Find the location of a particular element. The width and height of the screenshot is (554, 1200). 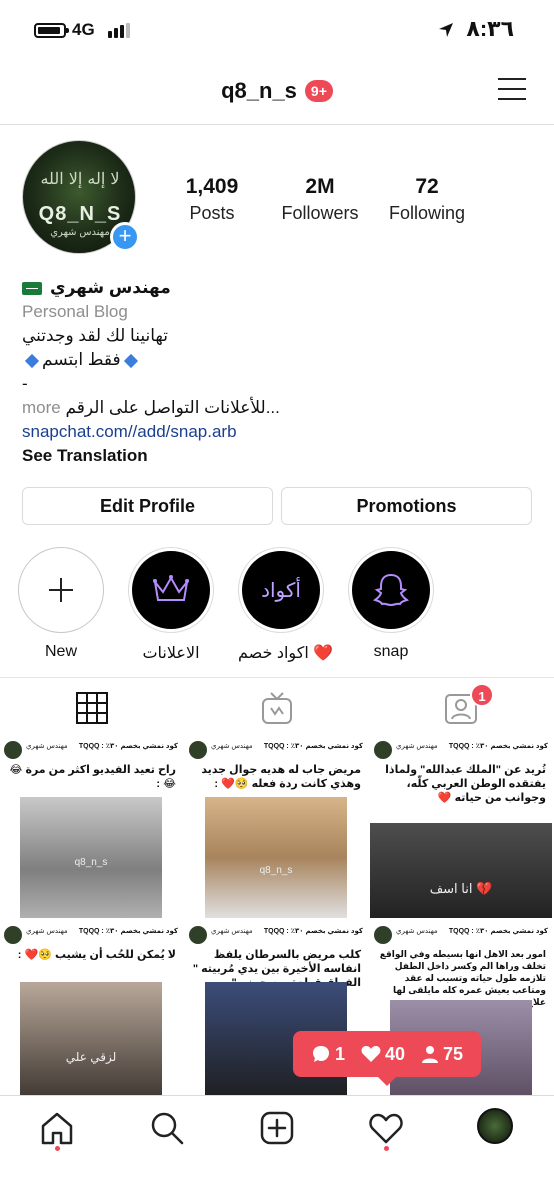

battery-icon is located at coordinates (51, 30).